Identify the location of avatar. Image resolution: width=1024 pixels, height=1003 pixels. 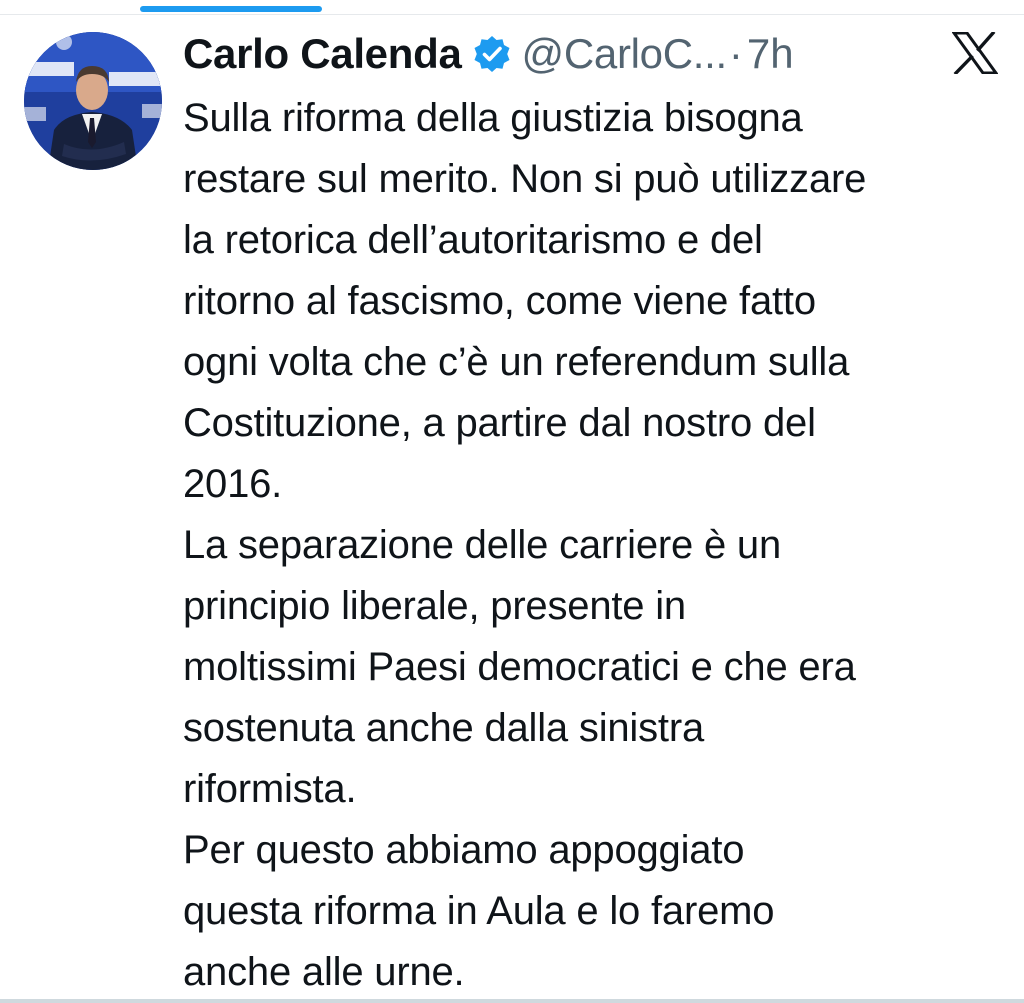
(93, 101).